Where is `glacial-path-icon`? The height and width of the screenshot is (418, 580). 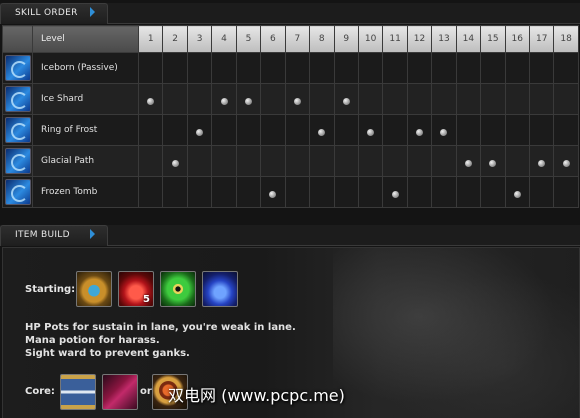 glacial-path-icon is located at coordinates (17, 161).